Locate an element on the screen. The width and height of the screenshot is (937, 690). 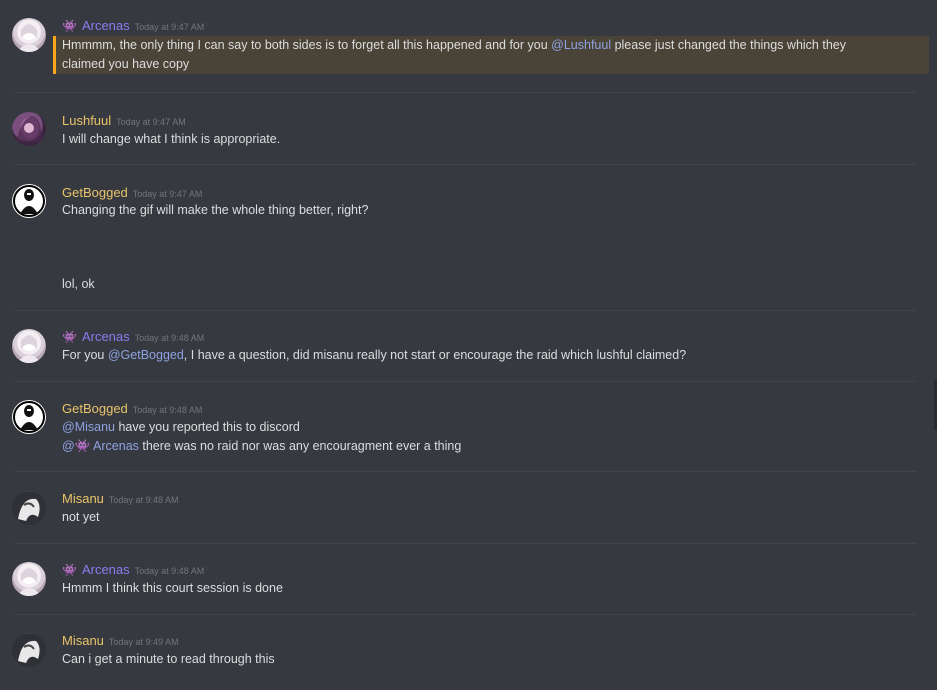
message-header: GetBogged Today at 9:48 AM is located at coordinates (132, 408).